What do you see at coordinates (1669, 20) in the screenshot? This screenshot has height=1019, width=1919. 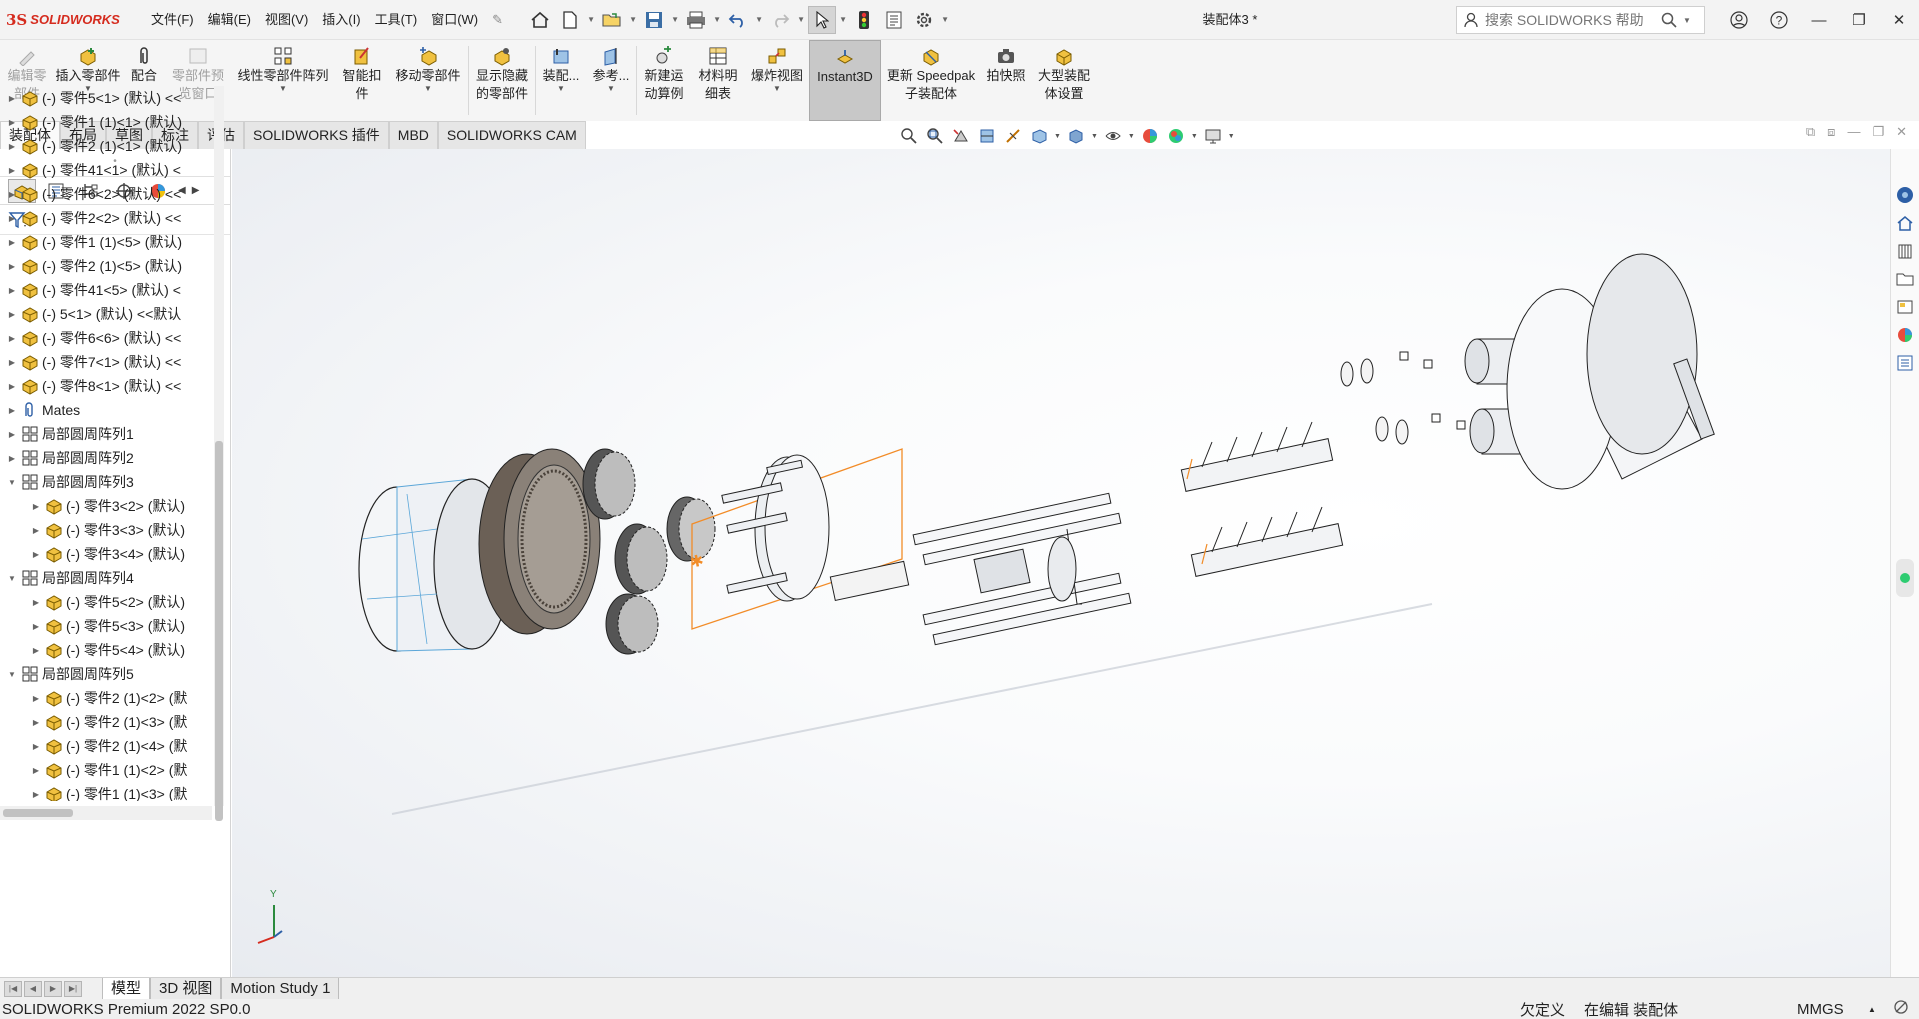 I see `search-icon` at bounding box center [1669, 20].